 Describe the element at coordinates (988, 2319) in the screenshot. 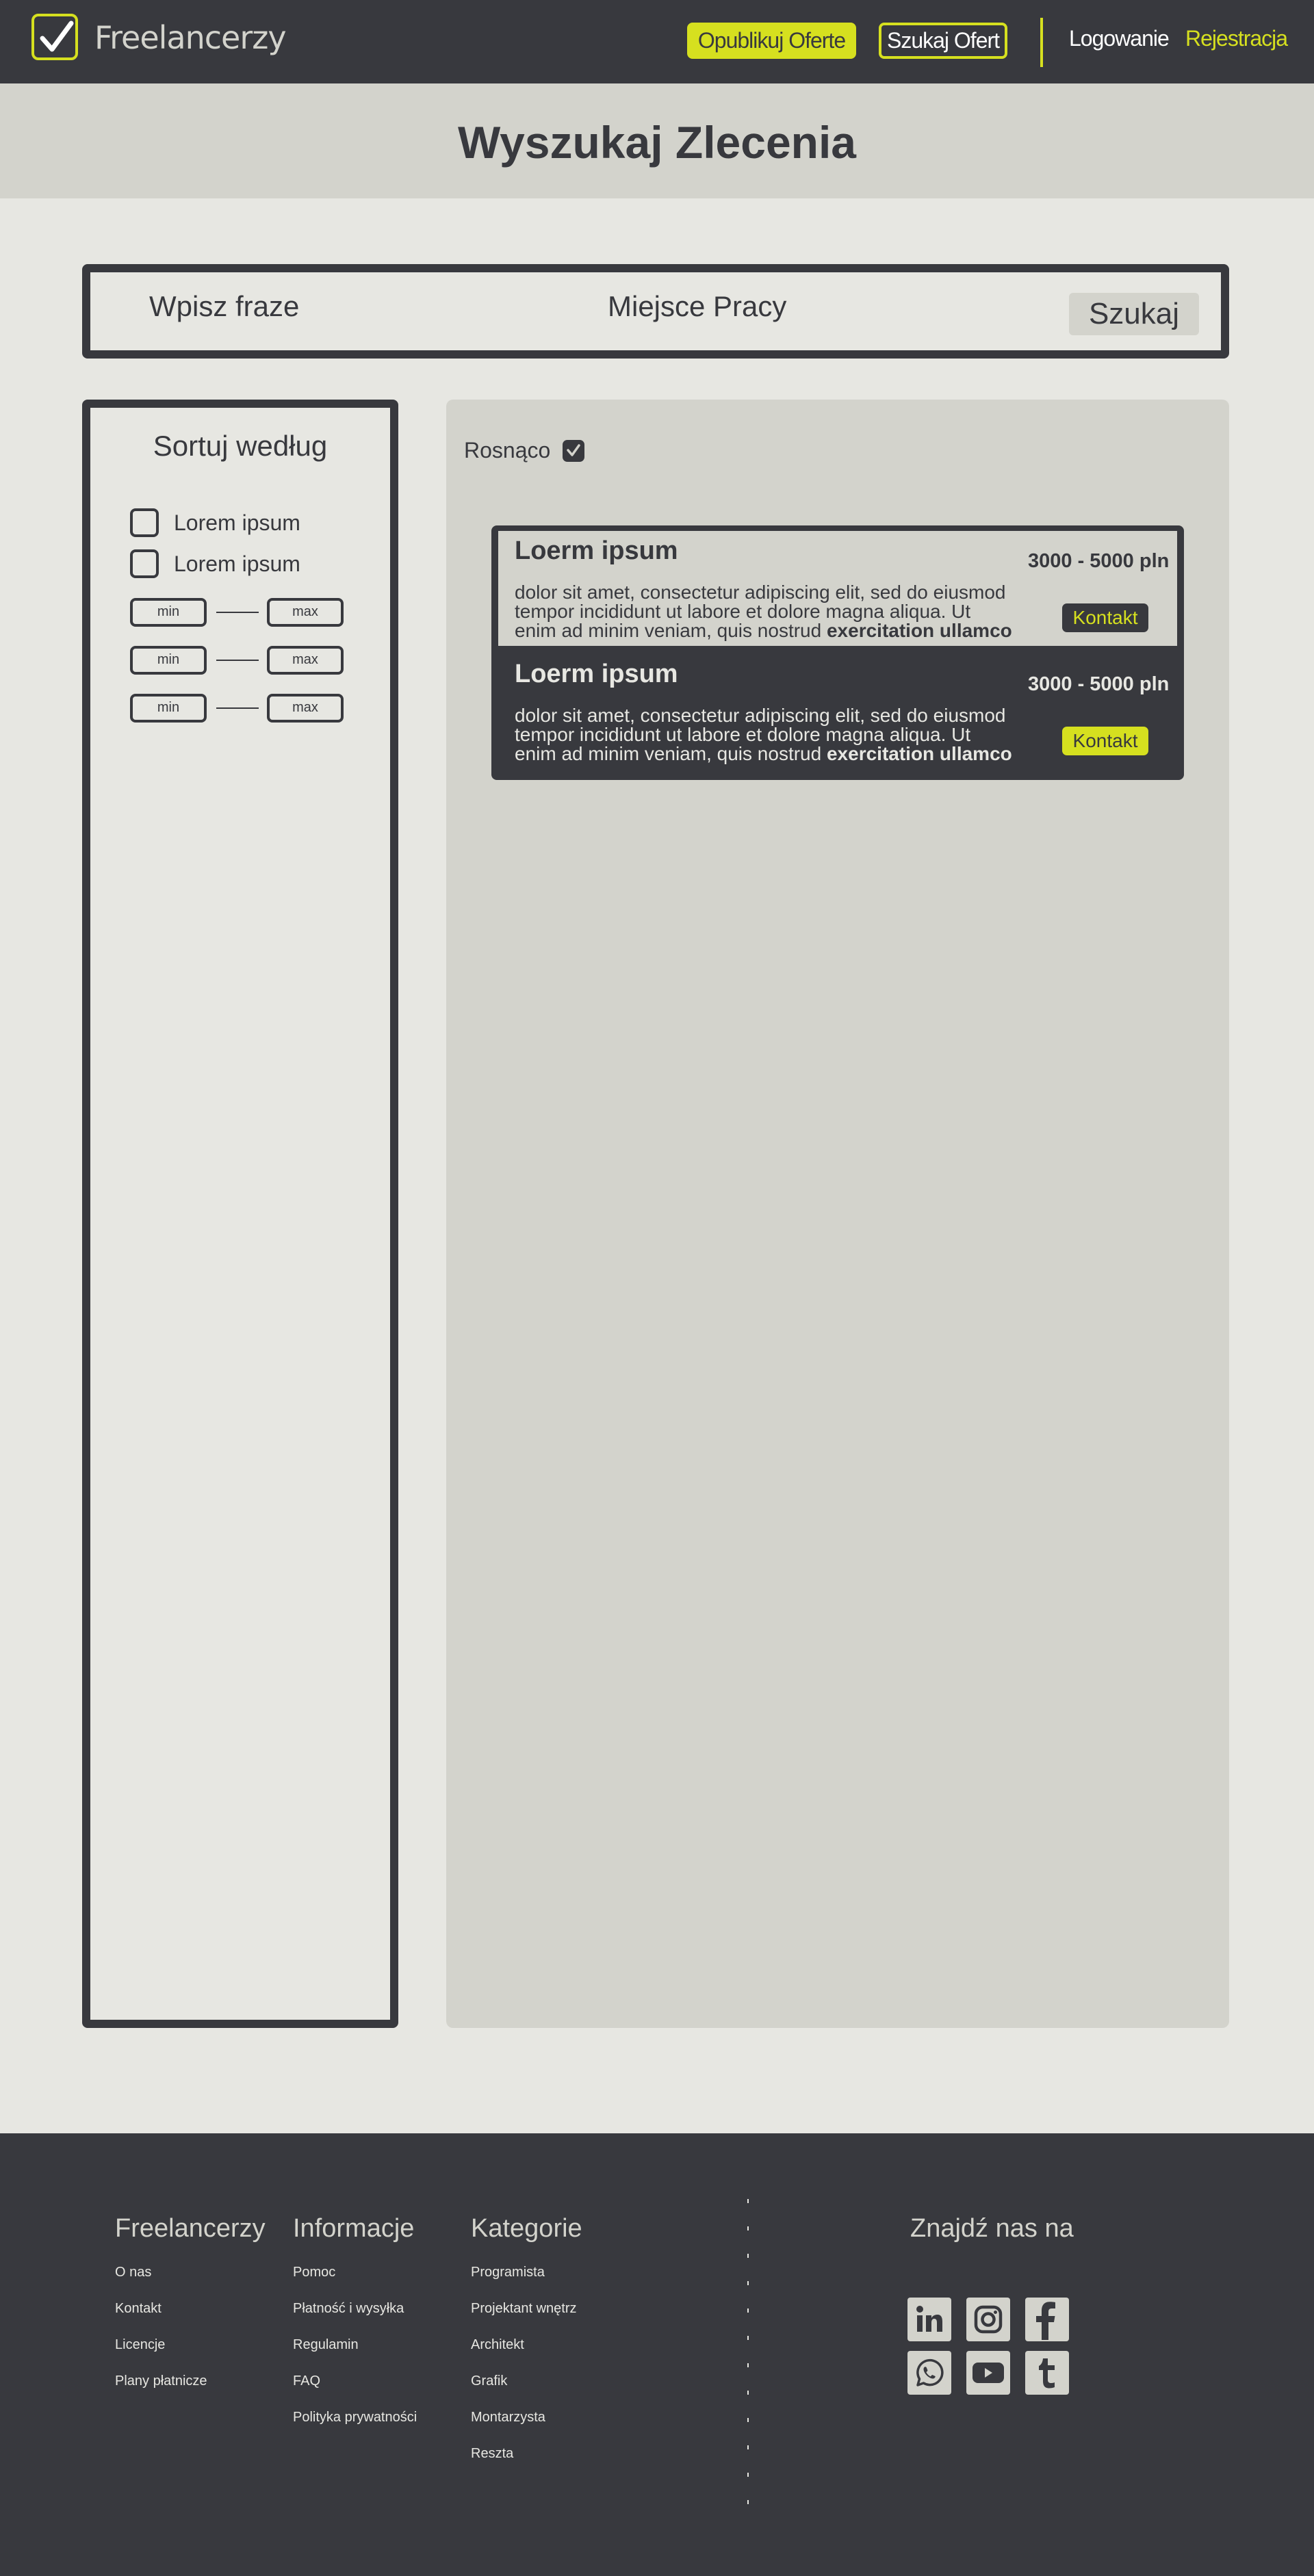

I see `instagram-icon` at that location.